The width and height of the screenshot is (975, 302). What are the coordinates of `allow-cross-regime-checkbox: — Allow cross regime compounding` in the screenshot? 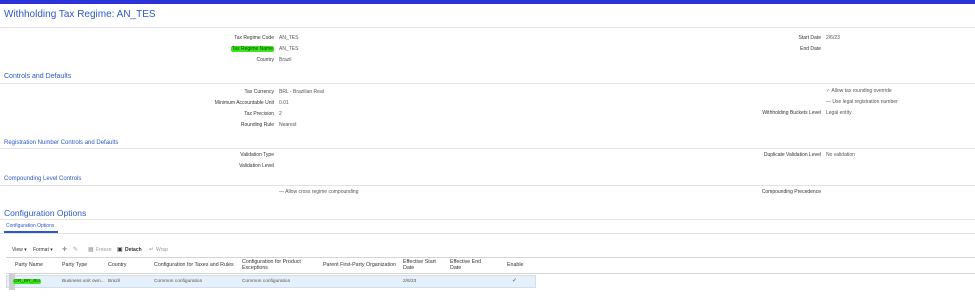 It's located at (319, 192).